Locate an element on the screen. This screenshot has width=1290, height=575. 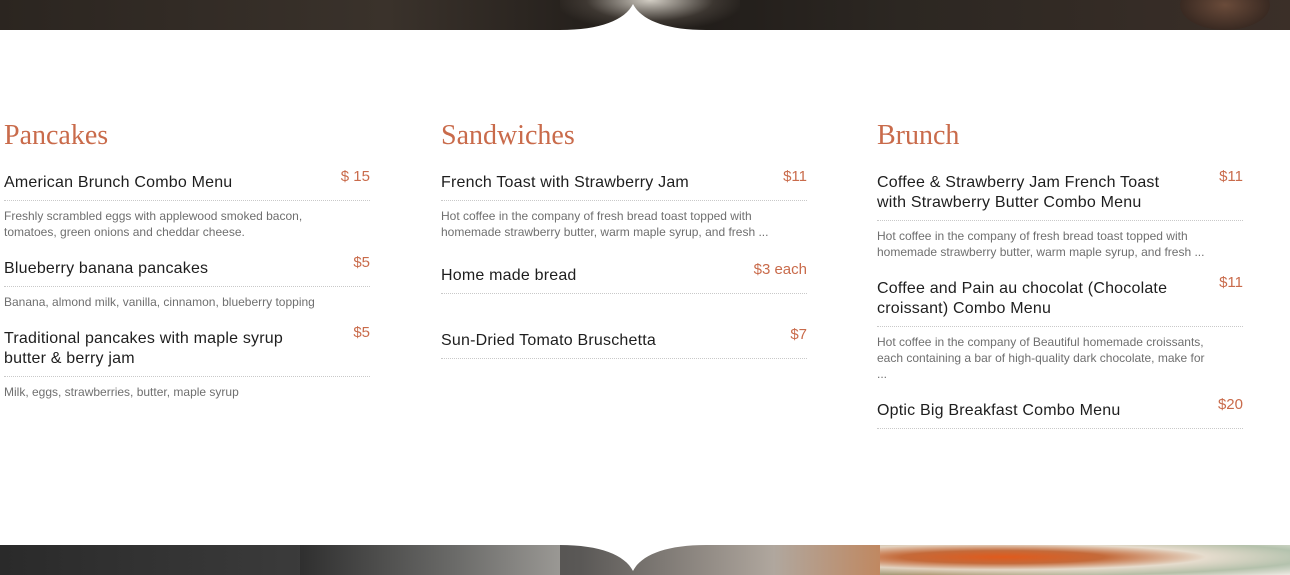
section-title: Pancakes is located at coordinates (56, 135).